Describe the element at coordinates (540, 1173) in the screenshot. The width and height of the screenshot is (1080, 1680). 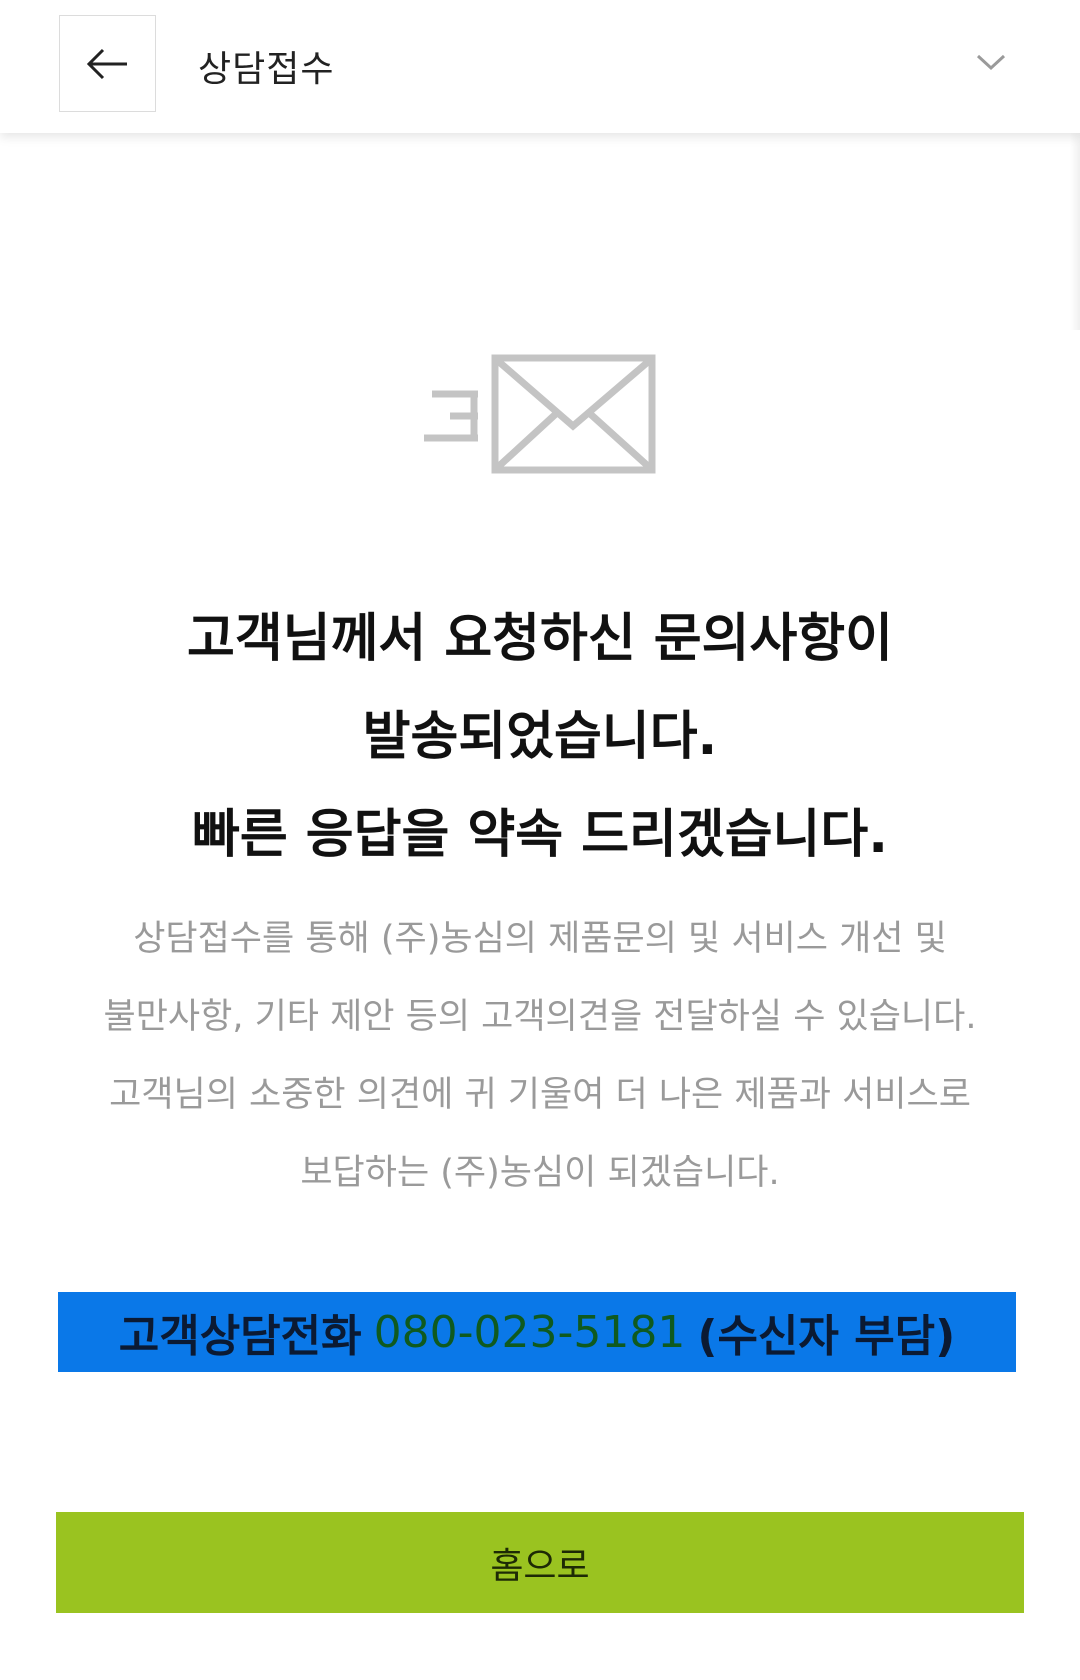
I see `description-line-4: 보답하는 (주)농심이 되겠습니다.` at that location.